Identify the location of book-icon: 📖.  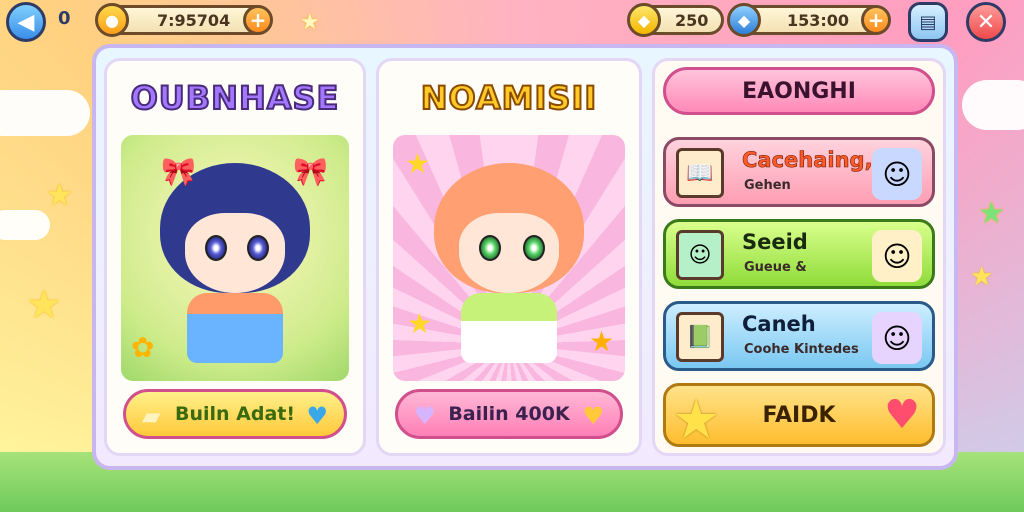
(700, 173).